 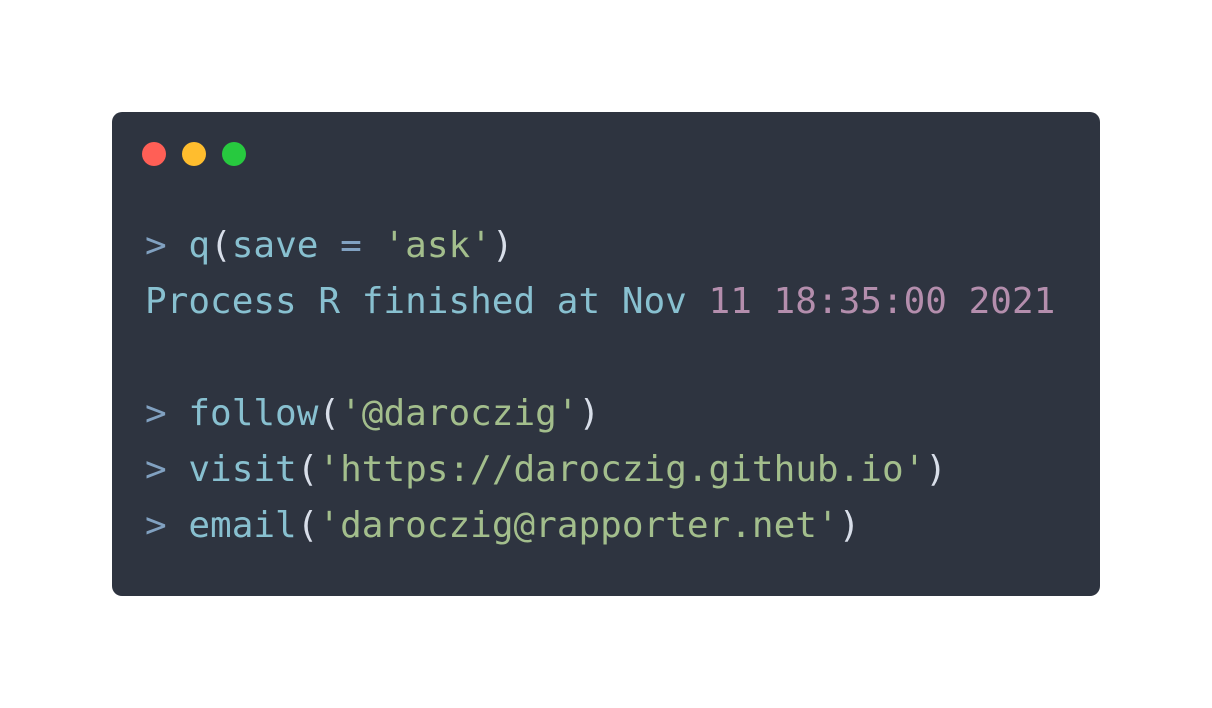 What do you see at coordinates (373, 245) in the screenshot?
I see `code-token-punctuation` at bounding box center [373, 245].